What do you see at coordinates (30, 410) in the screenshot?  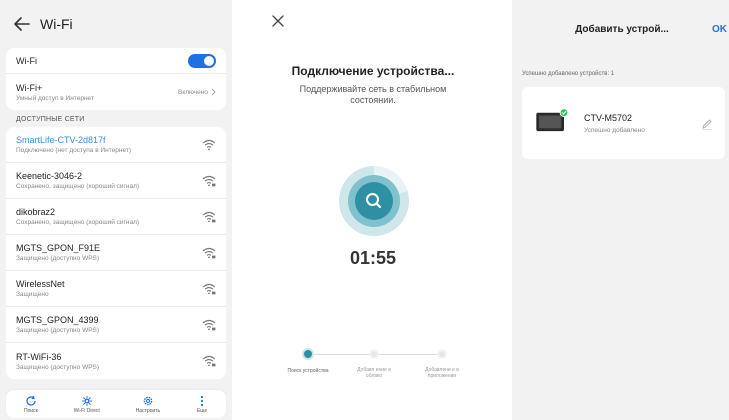 I see `nav-search-label: Поиск` at bounding box center [30, 410].